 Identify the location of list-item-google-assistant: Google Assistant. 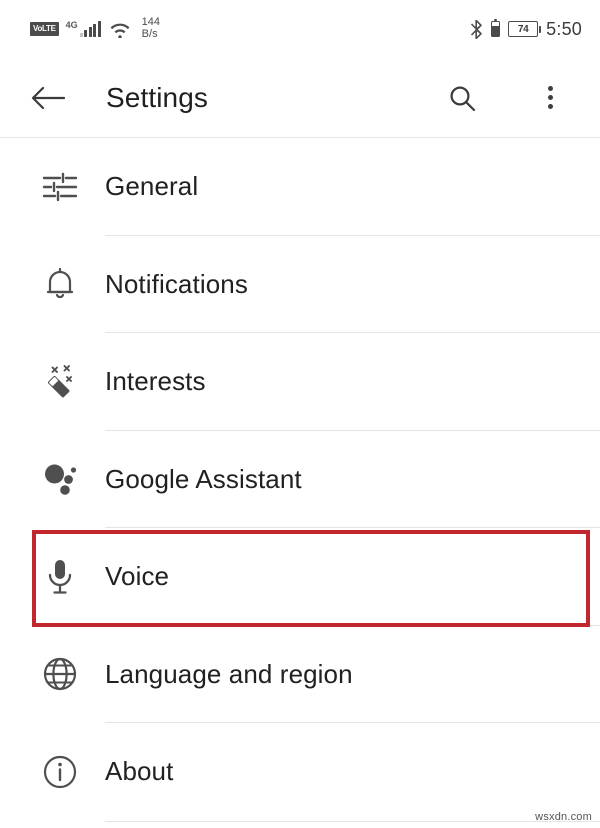
(300, 479).